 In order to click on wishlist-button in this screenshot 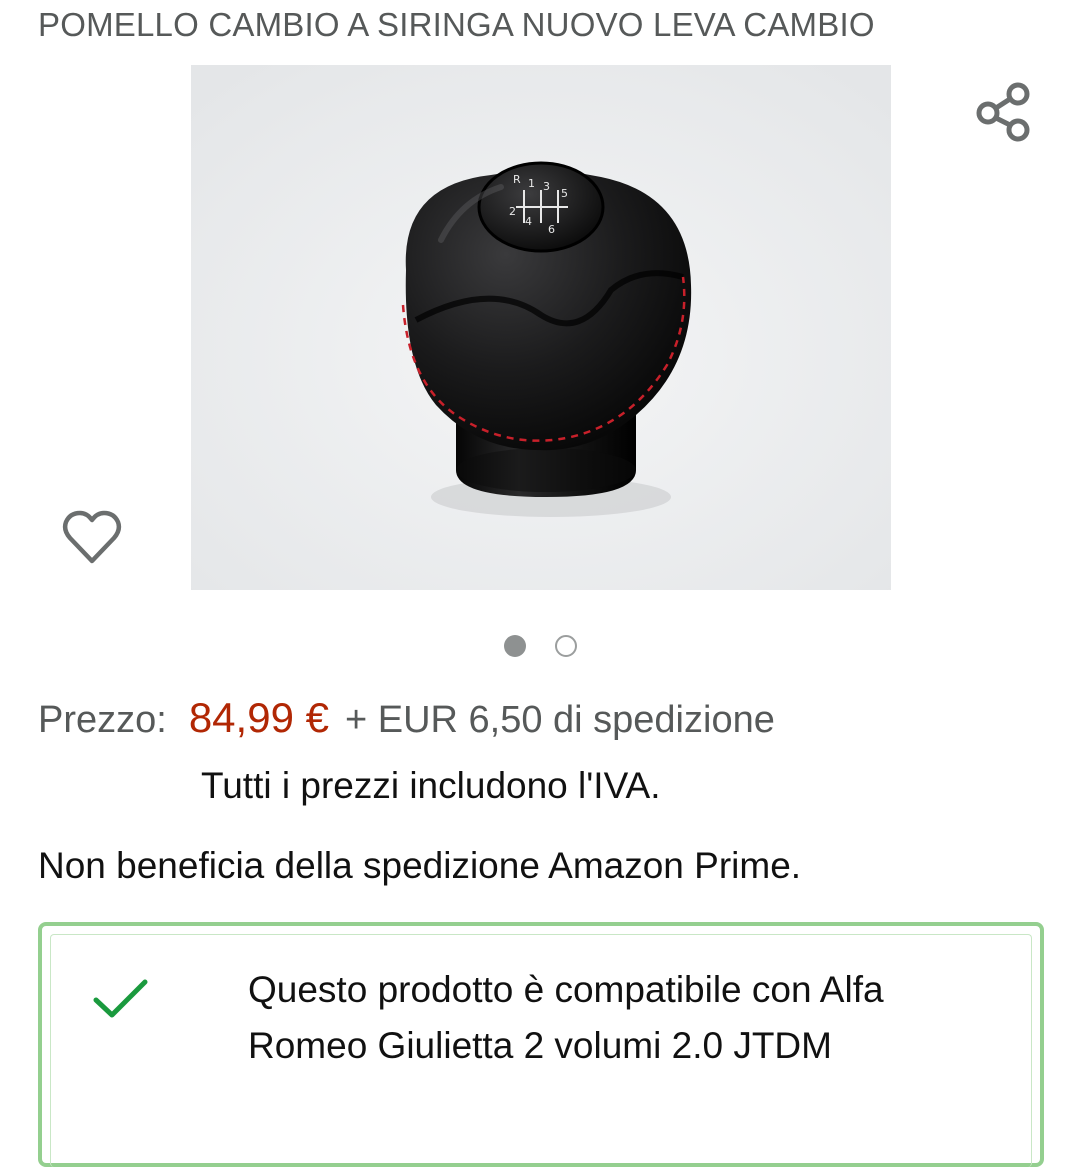, I will do `click(92, 537)`.